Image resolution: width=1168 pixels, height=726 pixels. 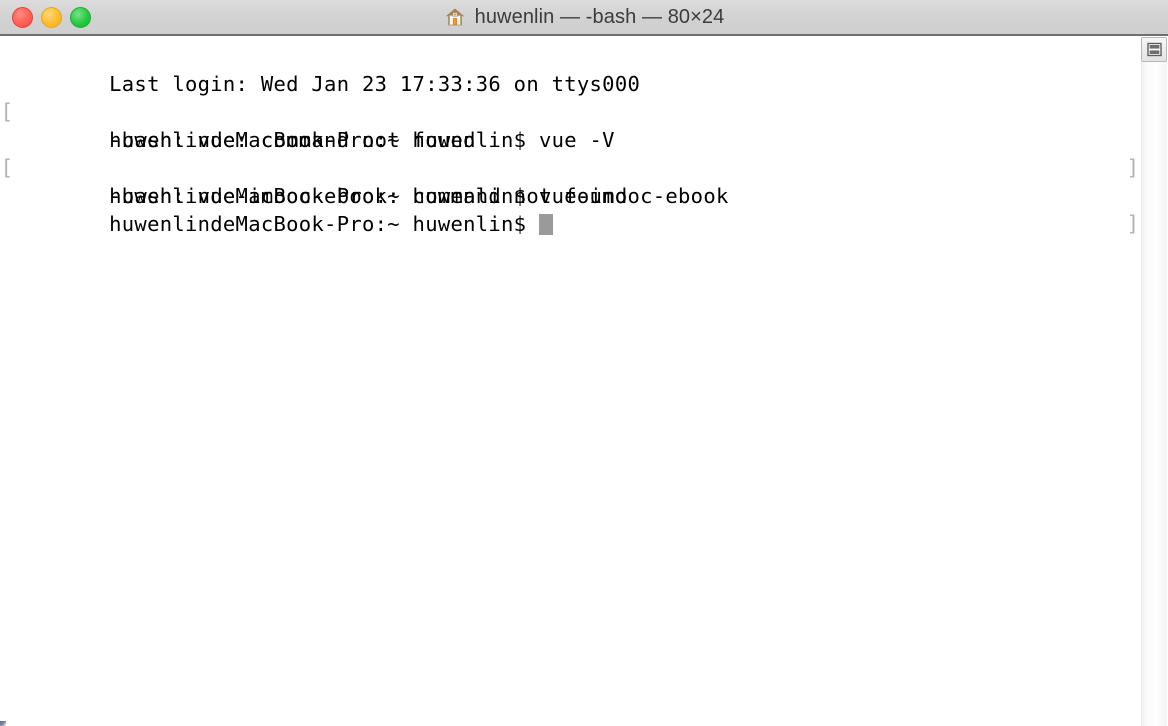 I want to click on minimize-button-icon, so click(x=51, y=17).